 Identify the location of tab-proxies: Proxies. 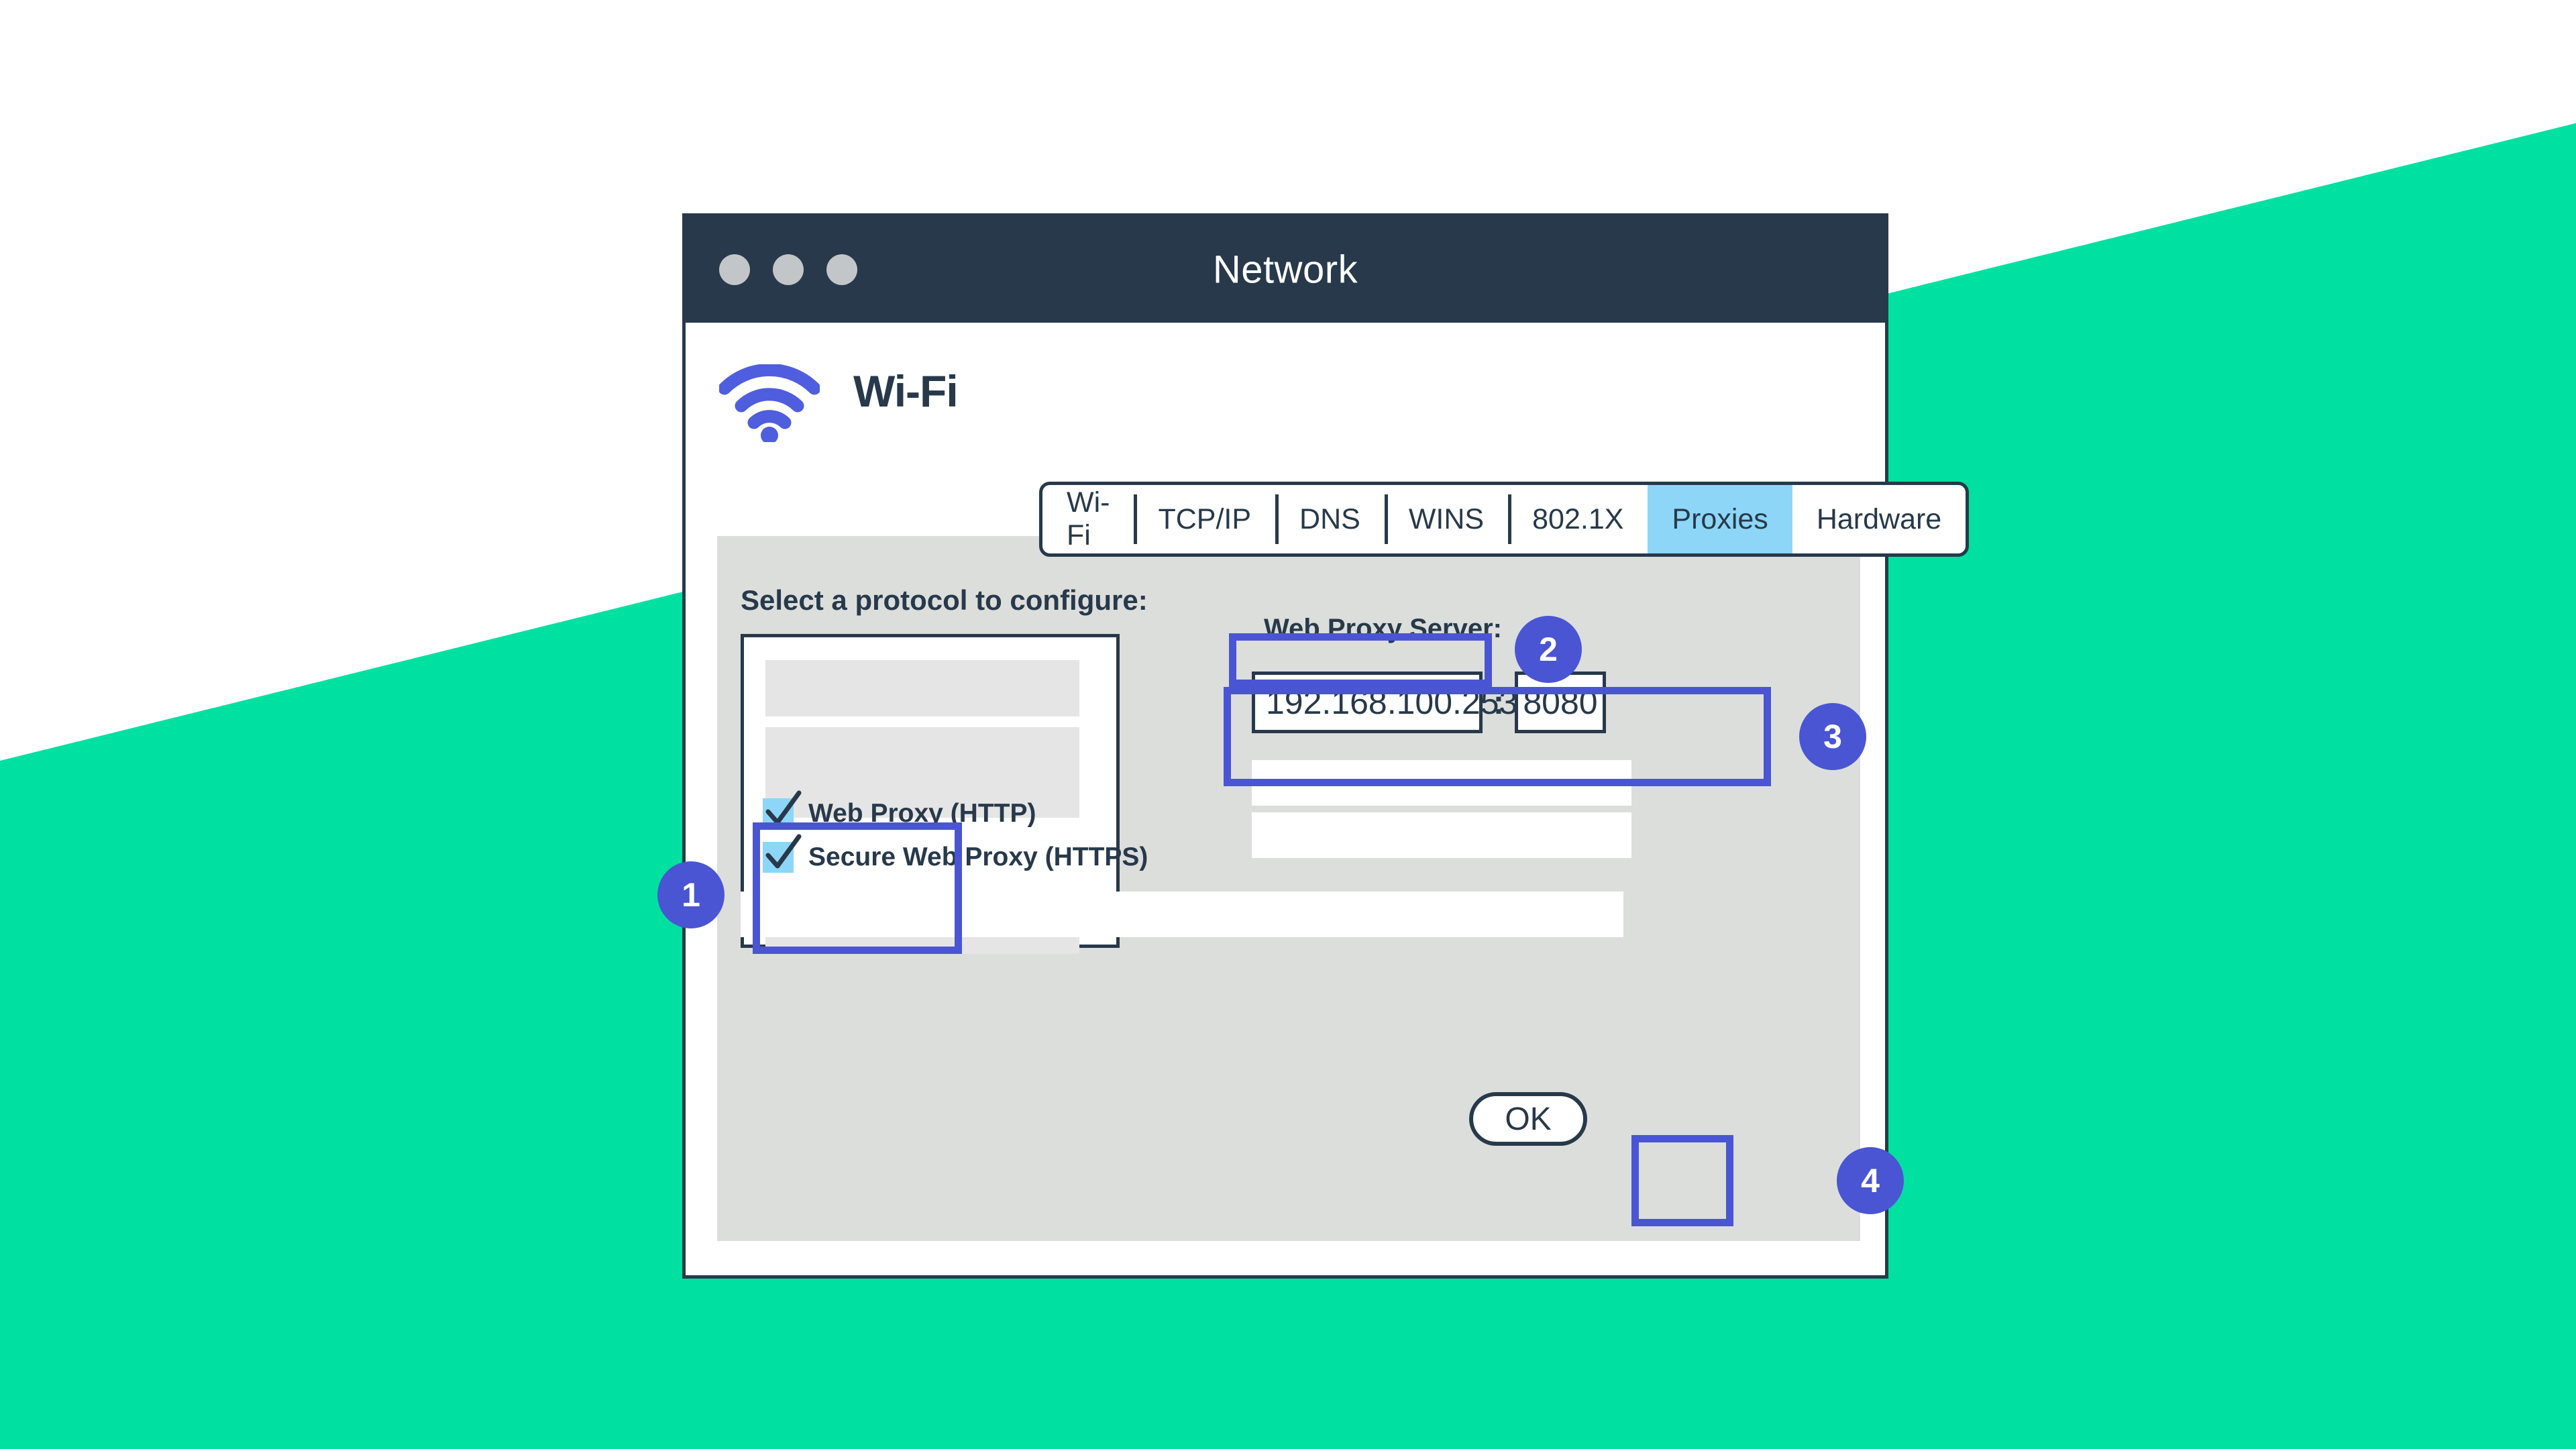
(1720, 519).